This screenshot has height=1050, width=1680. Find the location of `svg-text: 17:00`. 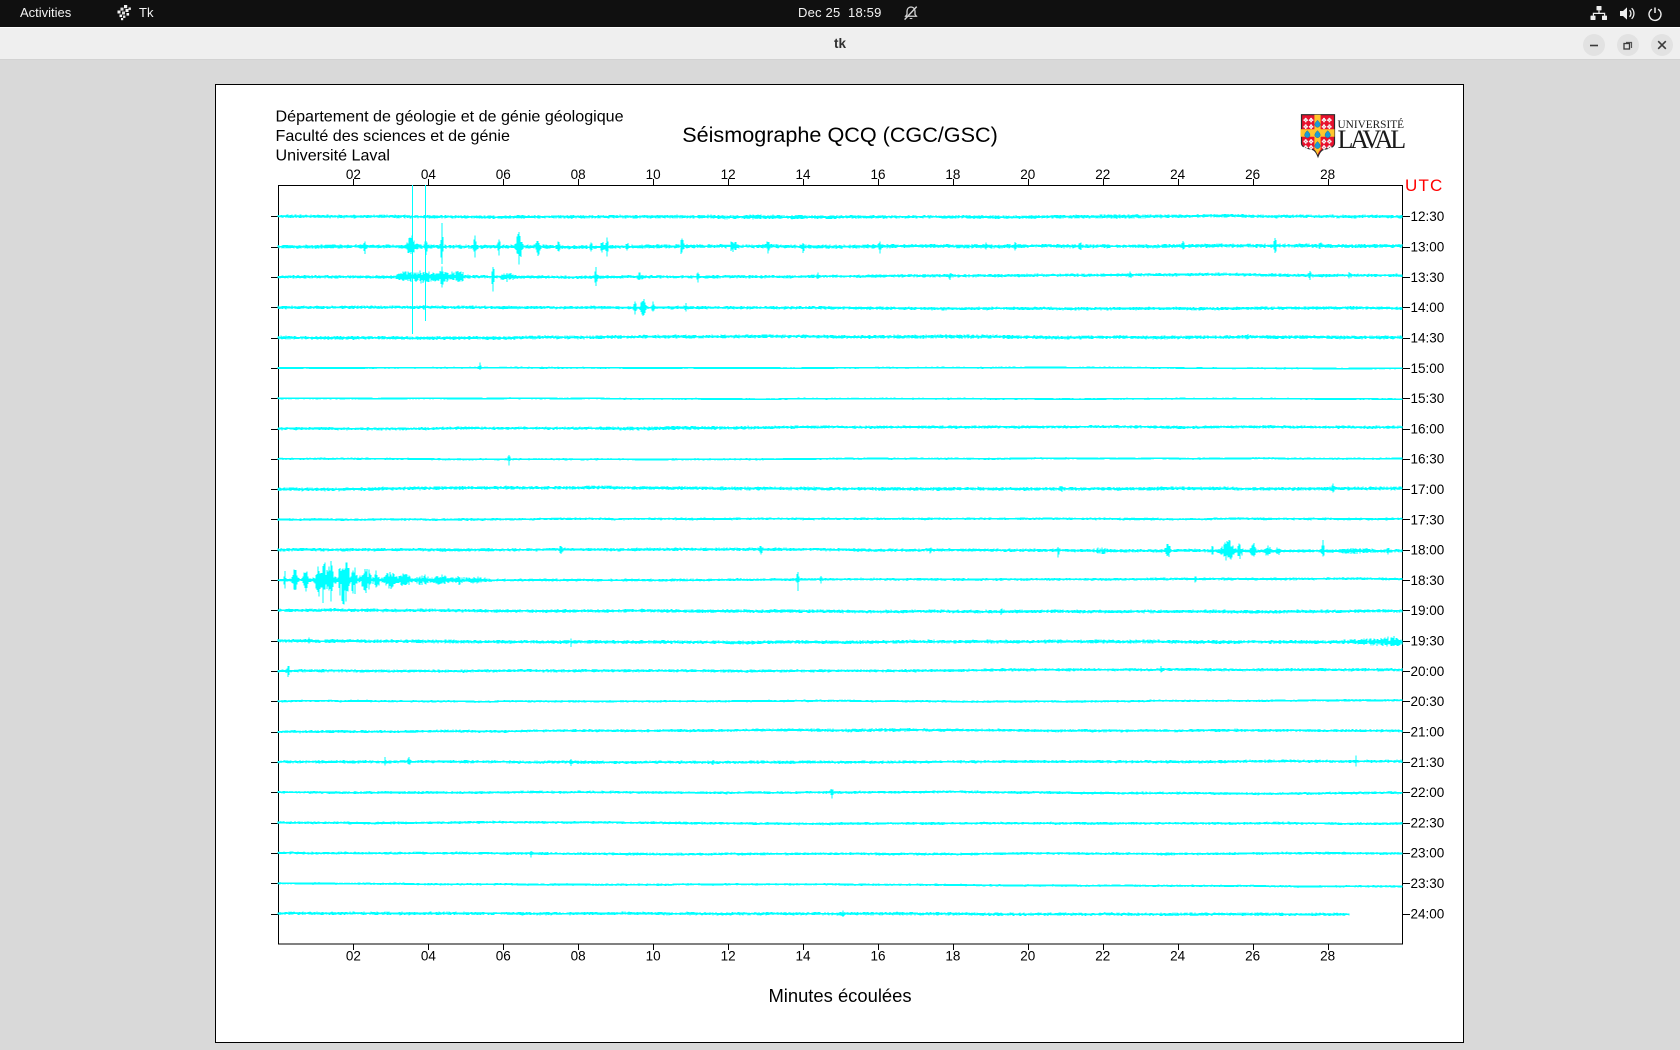

svg-text: 17:00 is located at coordinates (1428, 489).